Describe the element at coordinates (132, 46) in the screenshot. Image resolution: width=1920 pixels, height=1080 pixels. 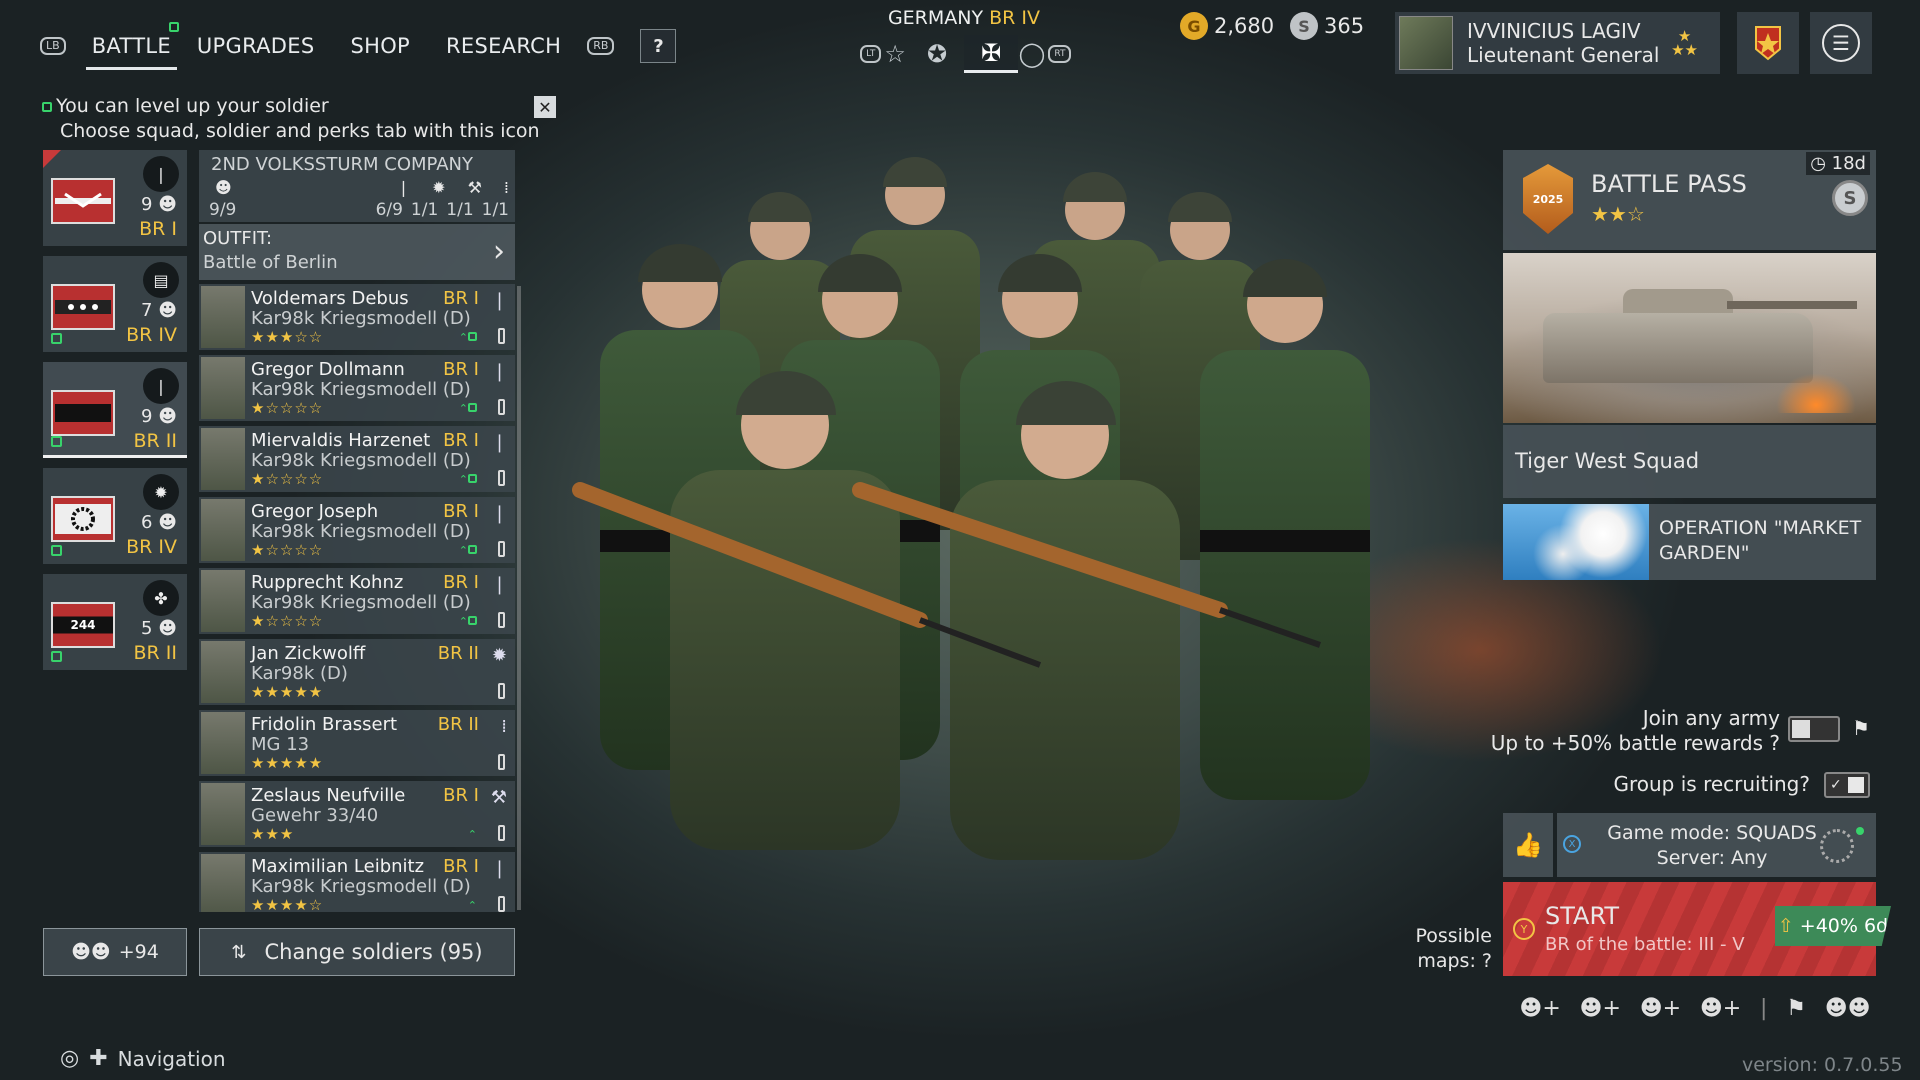
I see `tab-battle: BATTLE` at that location.